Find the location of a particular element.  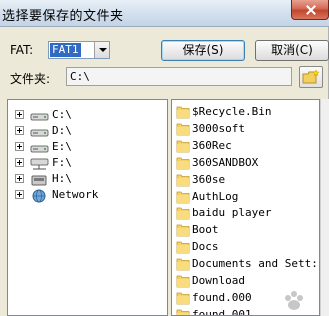

folder-list-item: Boot is located at coordinates (245, 229).